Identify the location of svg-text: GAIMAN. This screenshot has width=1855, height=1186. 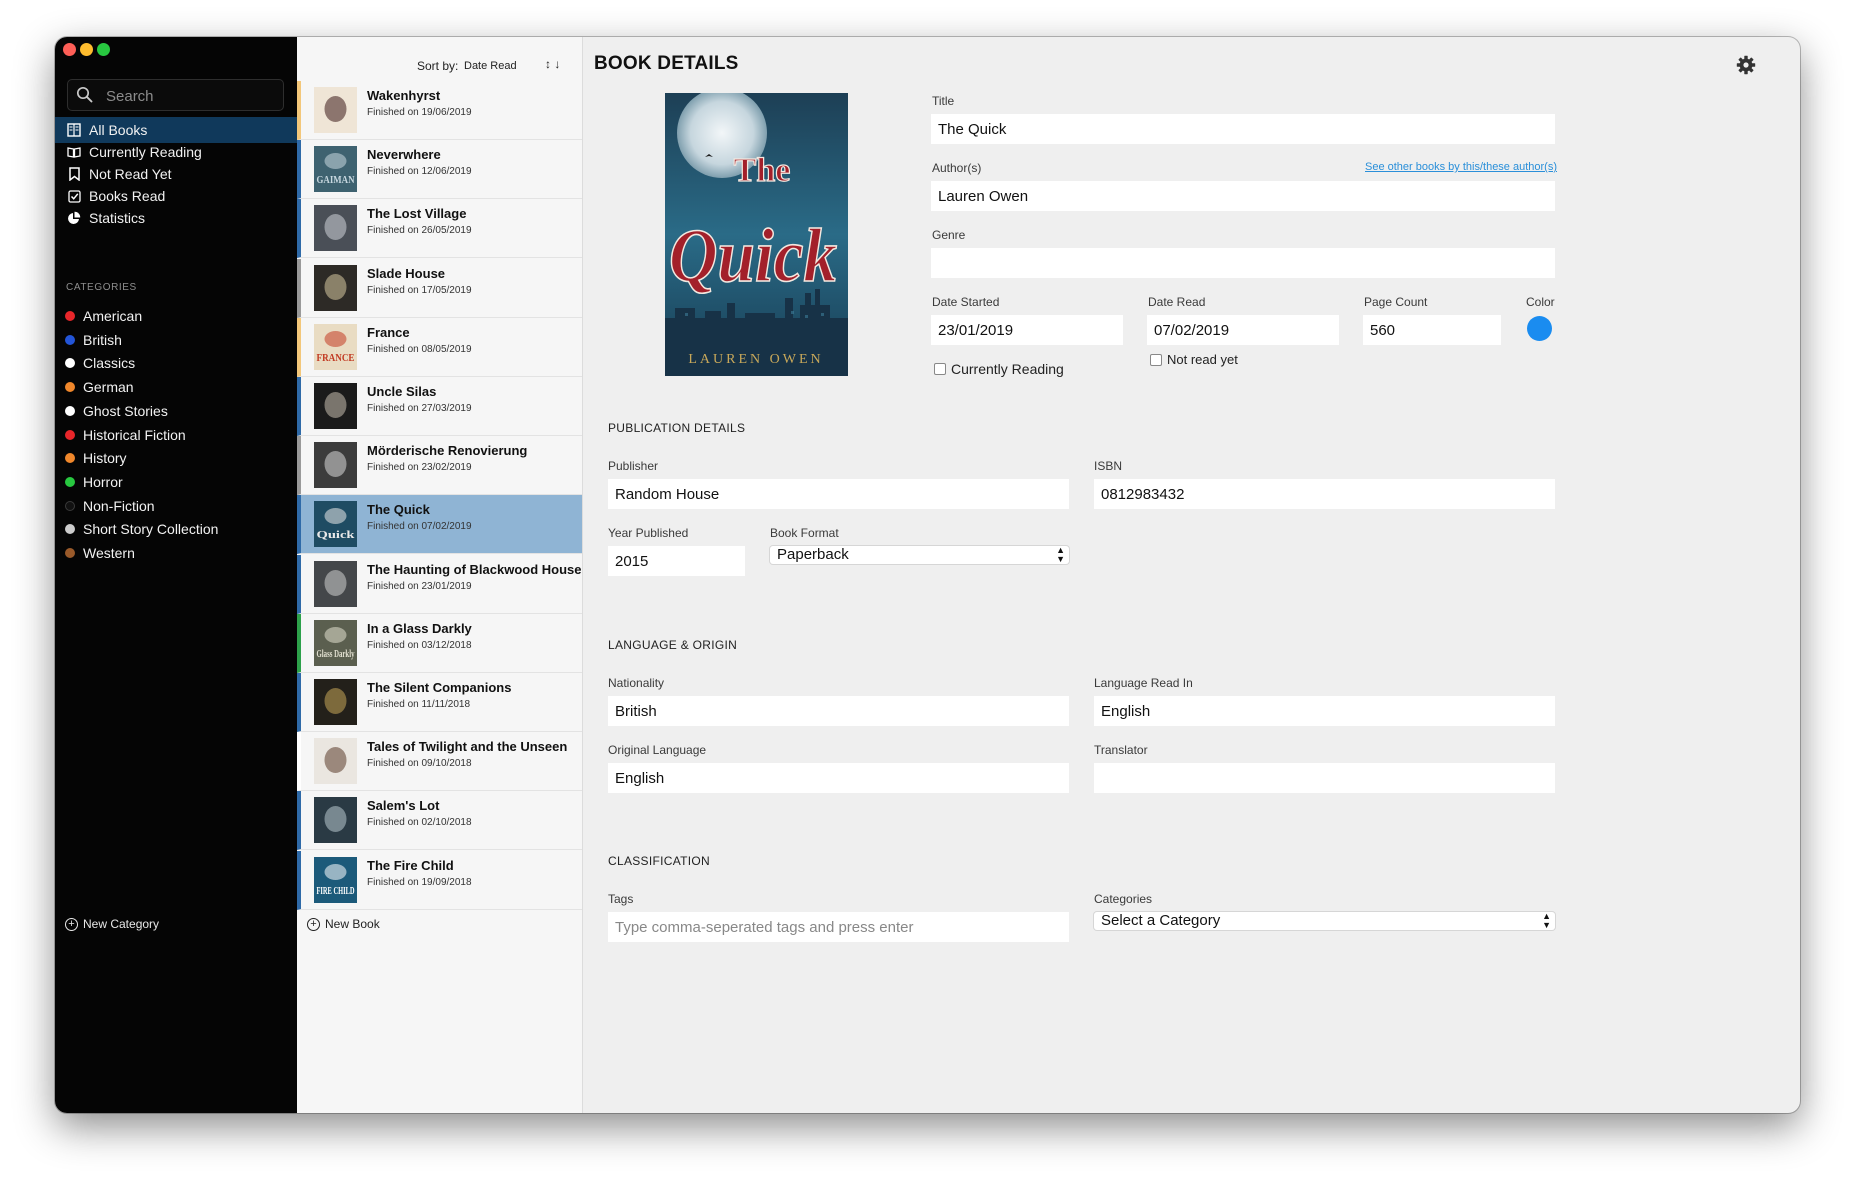
(336, 180).